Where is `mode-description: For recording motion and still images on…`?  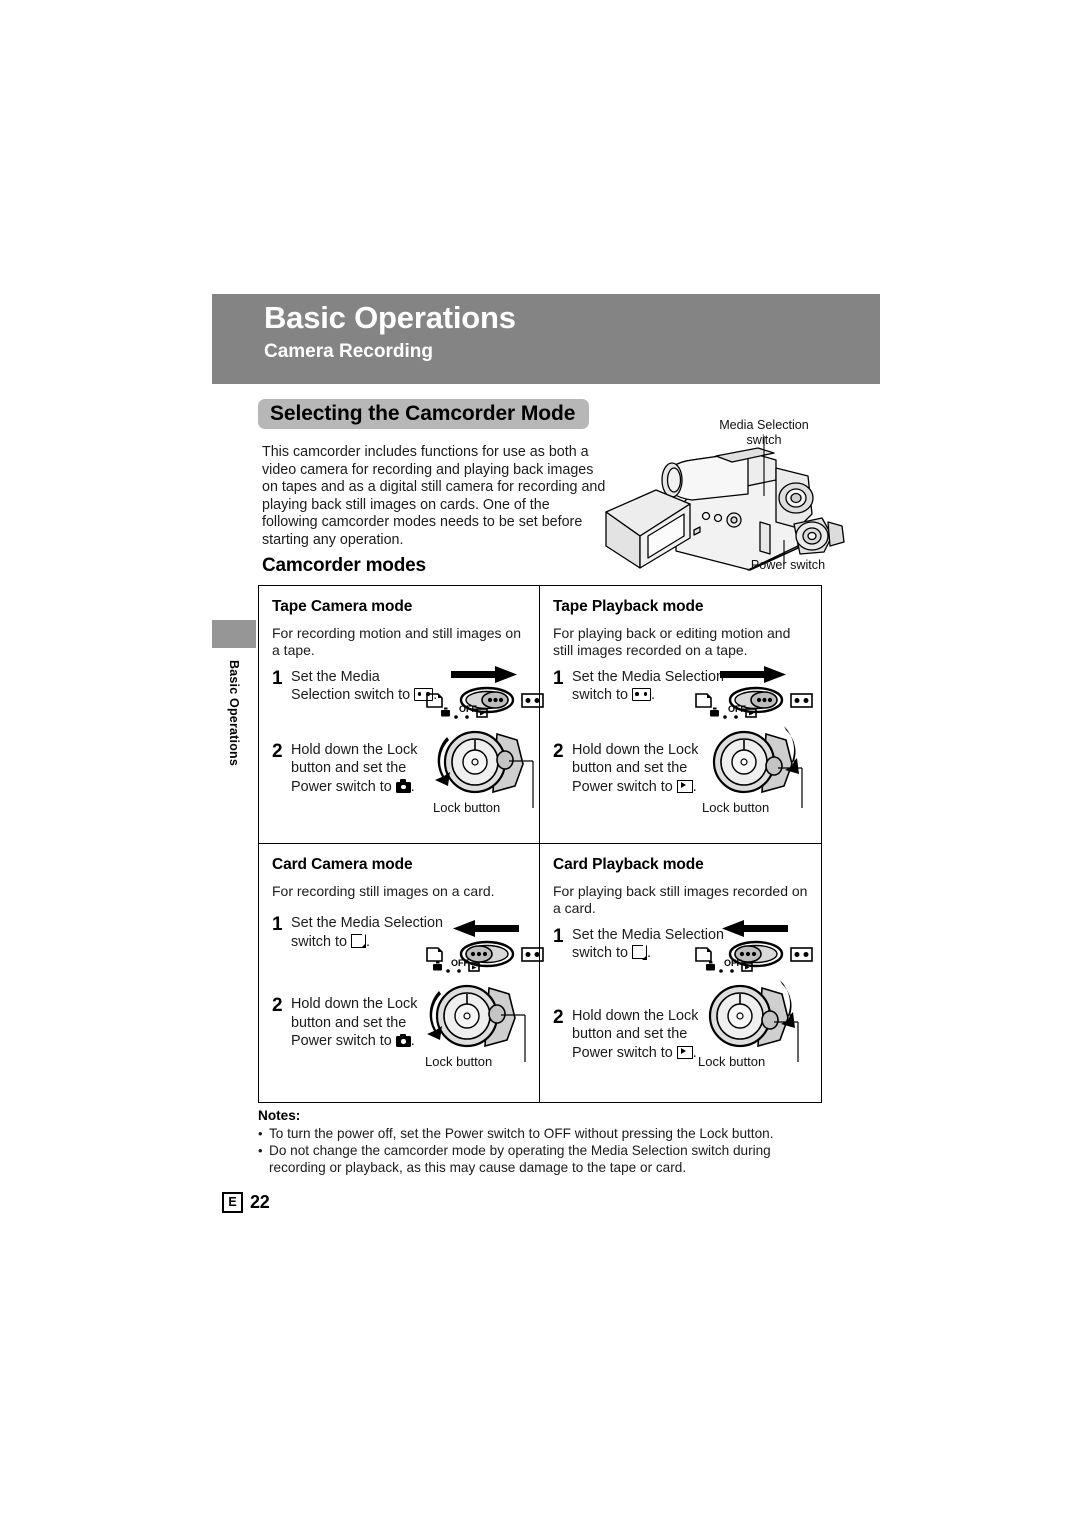 mode-description: For recording motion and still images on… is located at coordinates (397, 642).